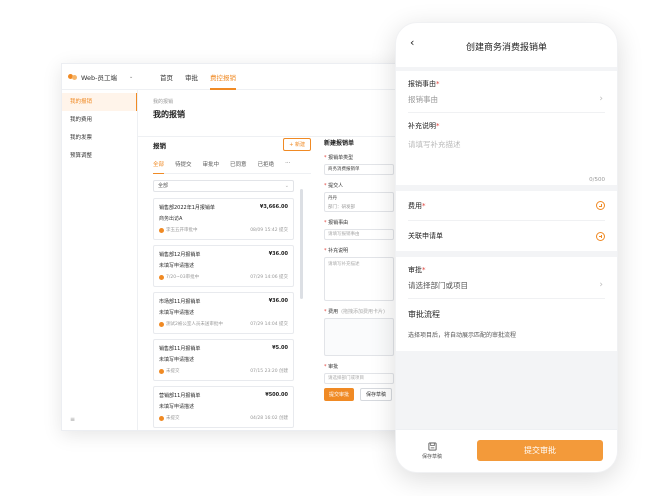 This screenshot has width=660, height=496. Describe the element at coordinates (425, 236) in the screenshot. I see `related-label: 关联申请单` at that location.